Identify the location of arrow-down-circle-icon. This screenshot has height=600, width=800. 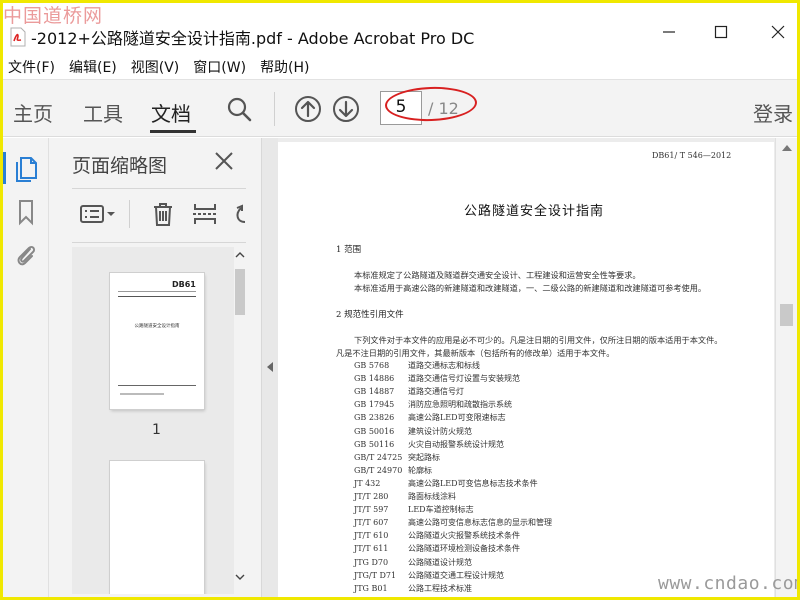
(346, 109).